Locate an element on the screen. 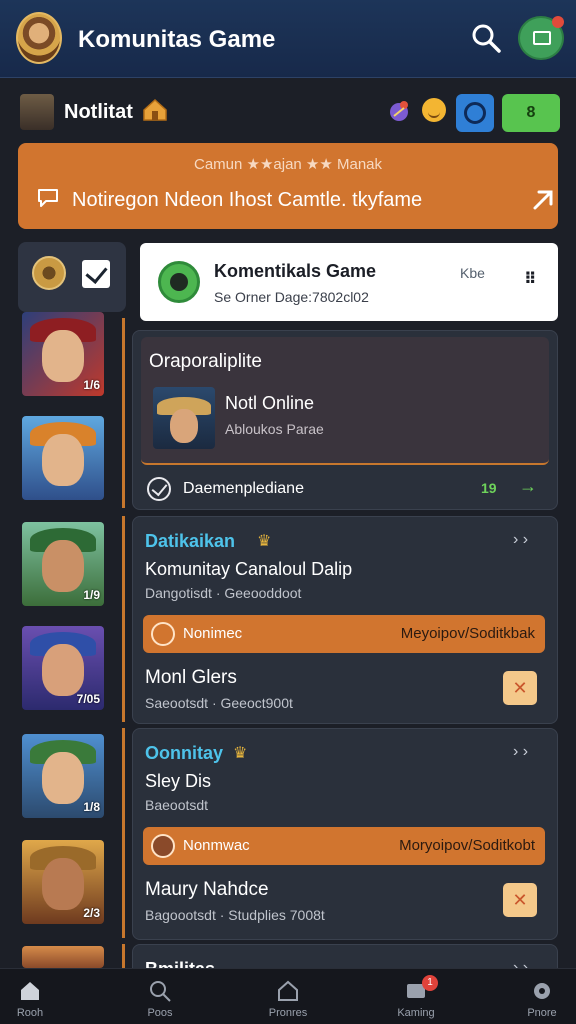 The image size is (576, 1024). side-tabs is located at coordinates (72, 277).